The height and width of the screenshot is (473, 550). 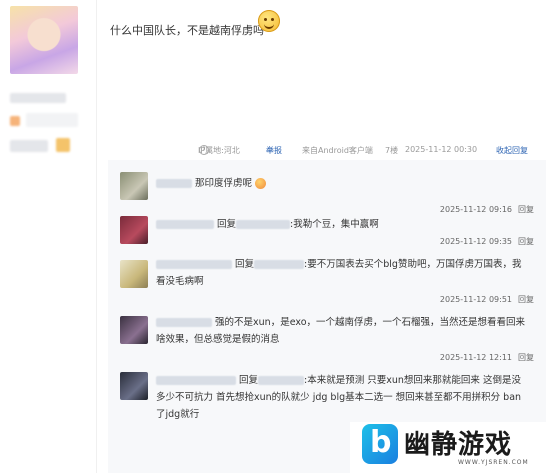 I want to click on reply-meta: 2025-11-12 09:16 回复, so click(x=487, y=209).